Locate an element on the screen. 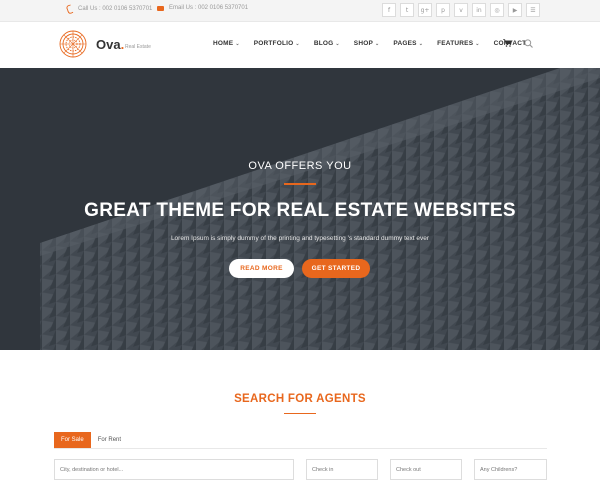  tab-for-sale: For Sale is located at coordinates (72, 440).